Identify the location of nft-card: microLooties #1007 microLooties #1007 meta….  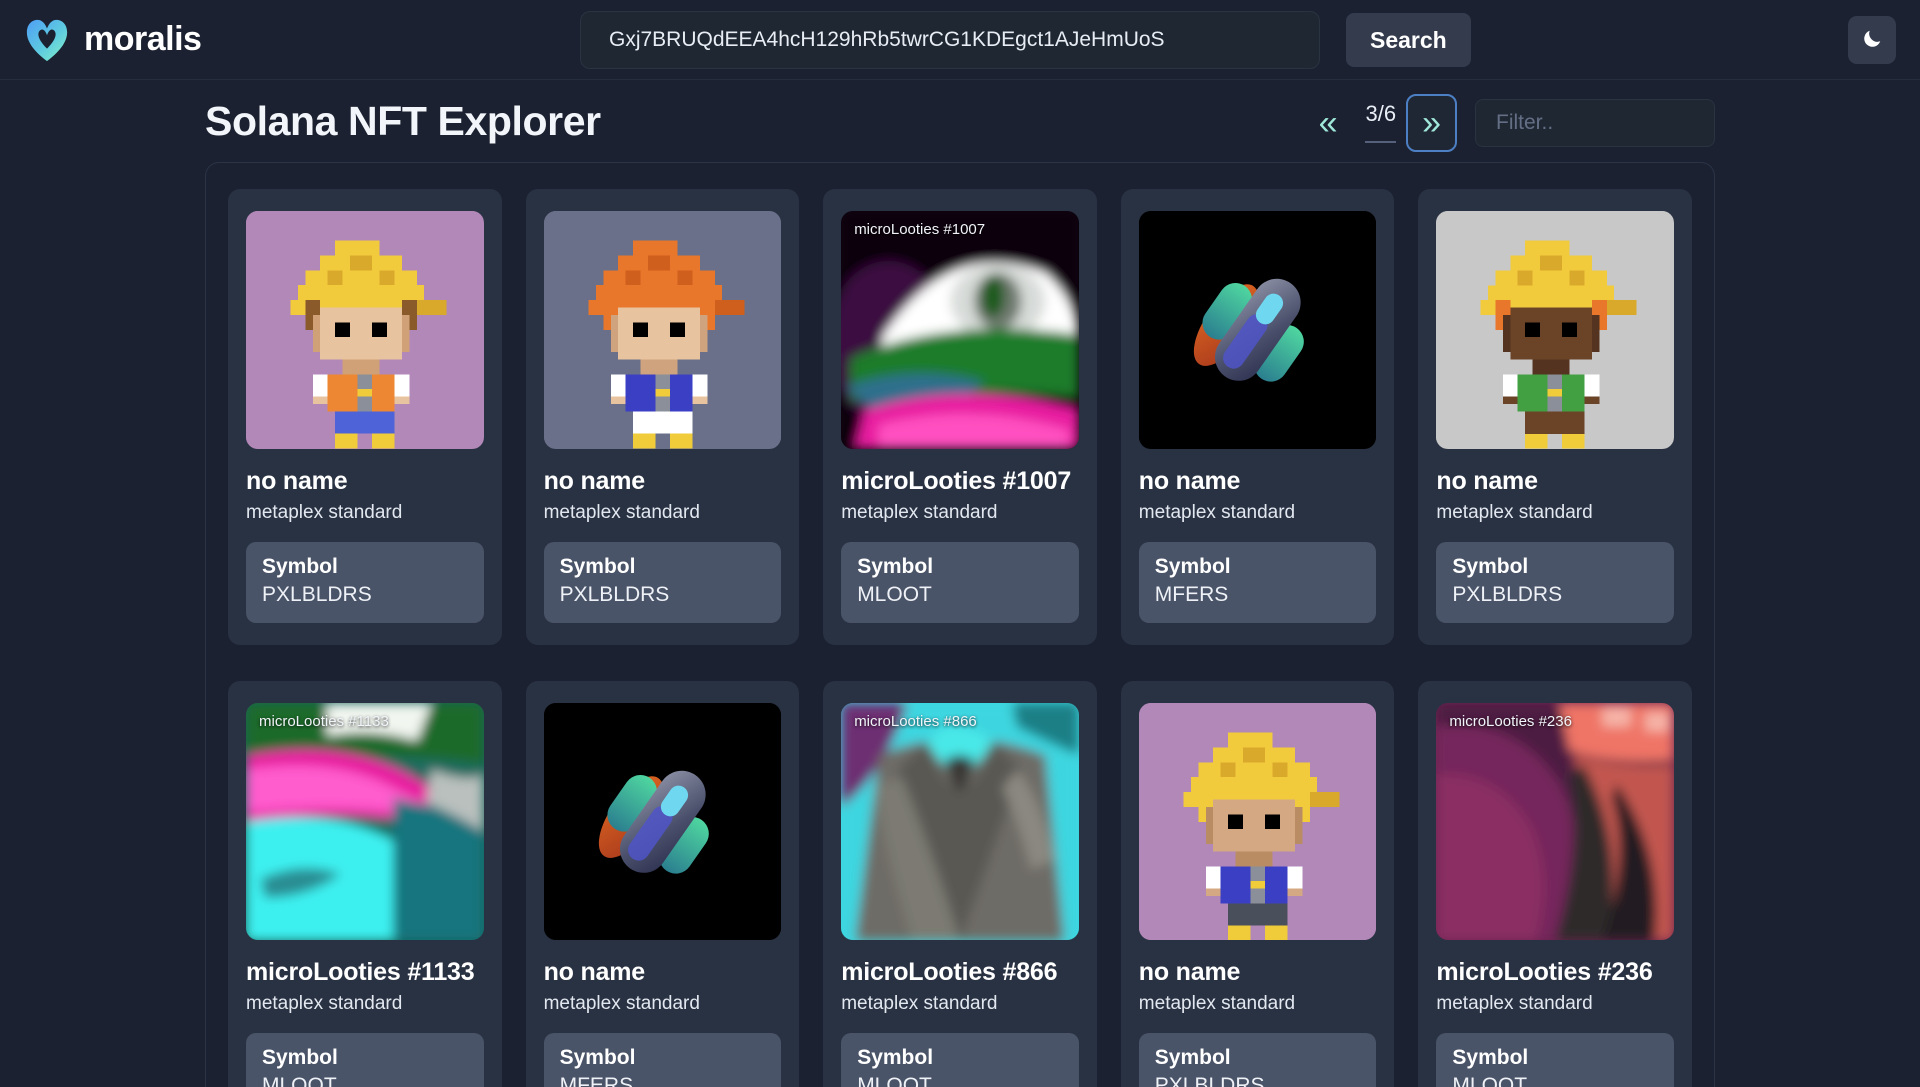
(960, 417).